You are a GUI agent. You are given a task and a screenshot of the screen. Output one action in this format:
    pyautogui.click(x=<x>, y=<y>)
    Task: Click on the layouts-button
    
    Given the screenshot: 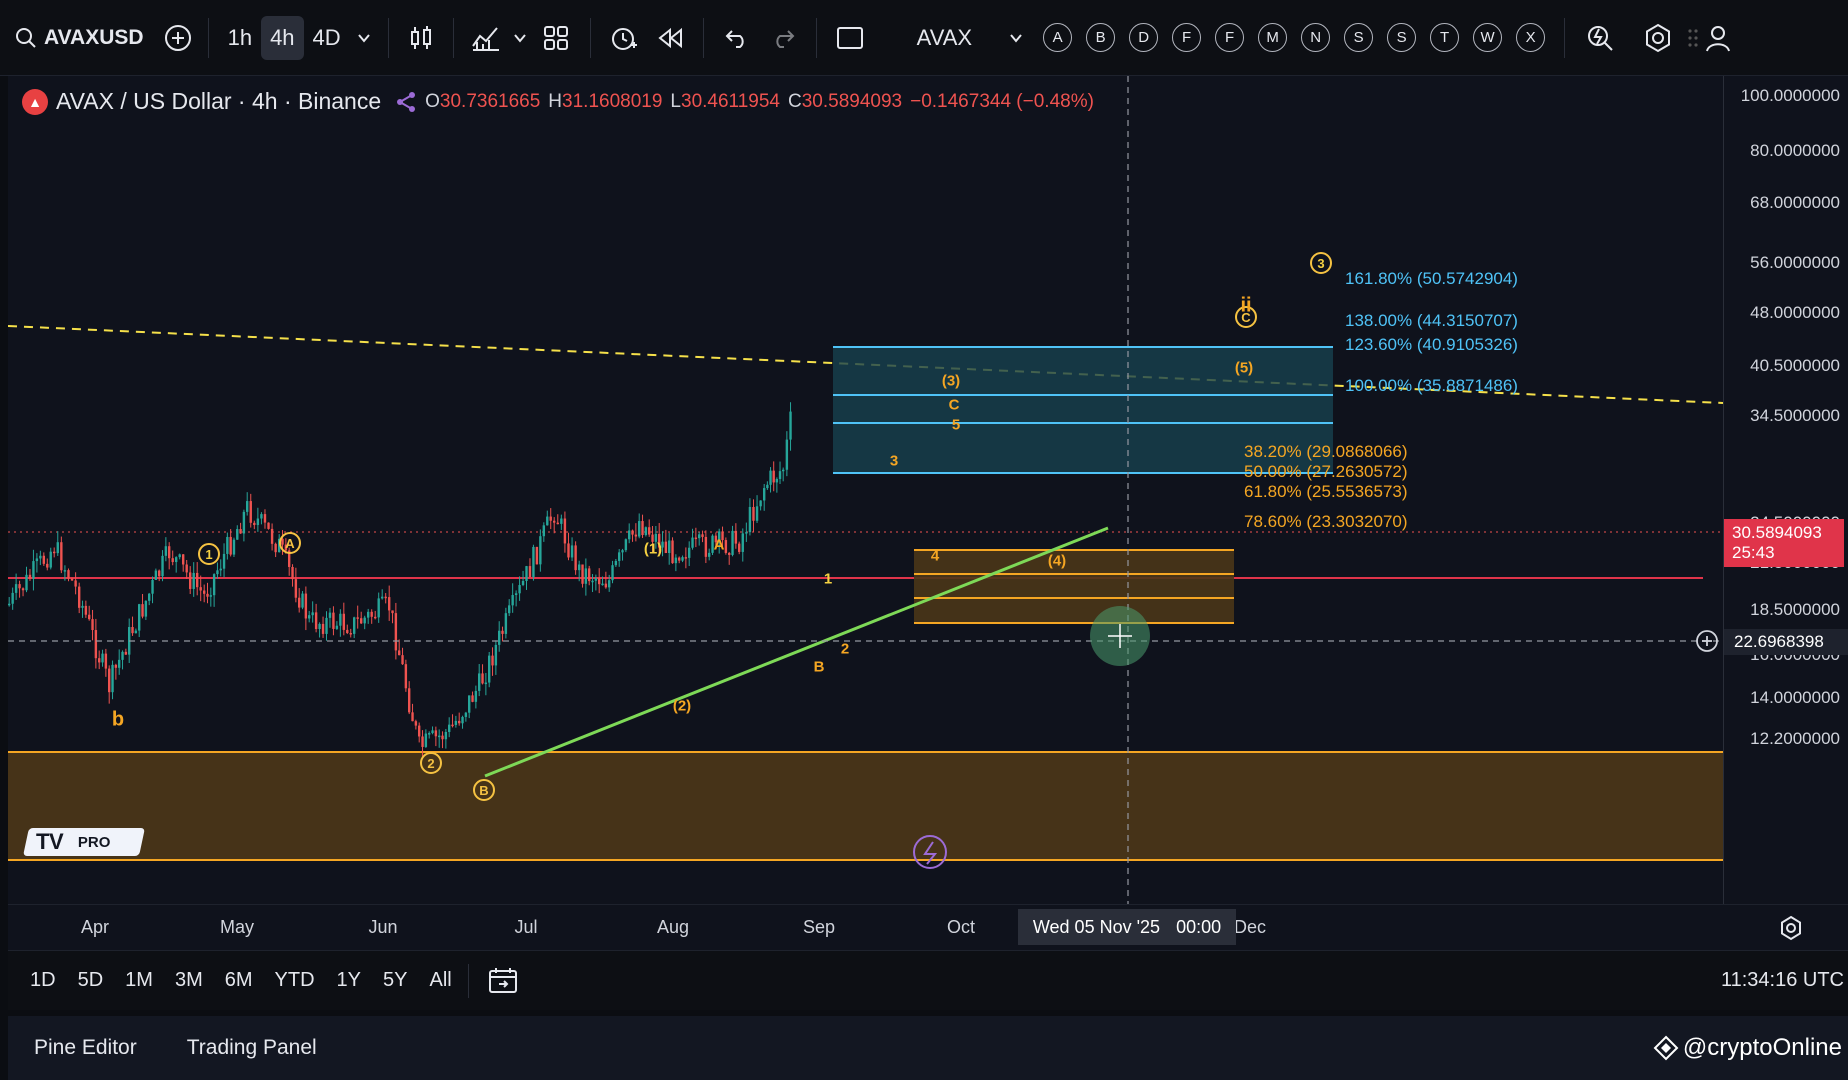 What is the action you would take?
    pyautogui.click(x=556, y=38)
    